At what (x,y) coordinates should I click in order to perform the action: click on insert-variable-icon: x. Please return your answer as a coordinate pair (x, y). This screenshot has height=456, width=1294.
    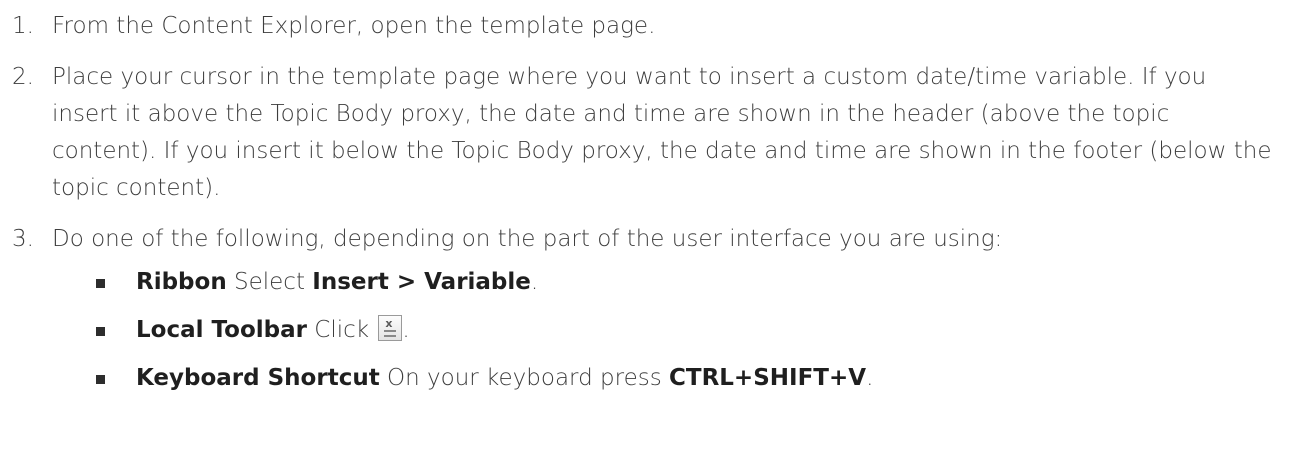
    Looking at the image, I should click on (390, 328).